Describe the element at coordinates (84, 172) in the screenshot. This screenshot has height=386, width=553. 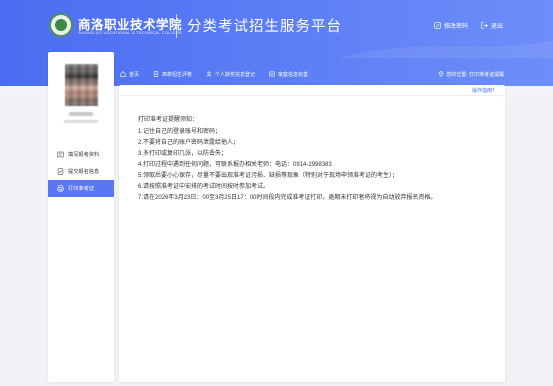
I see `sidebar-item-label: 提交报名信息` at that location.